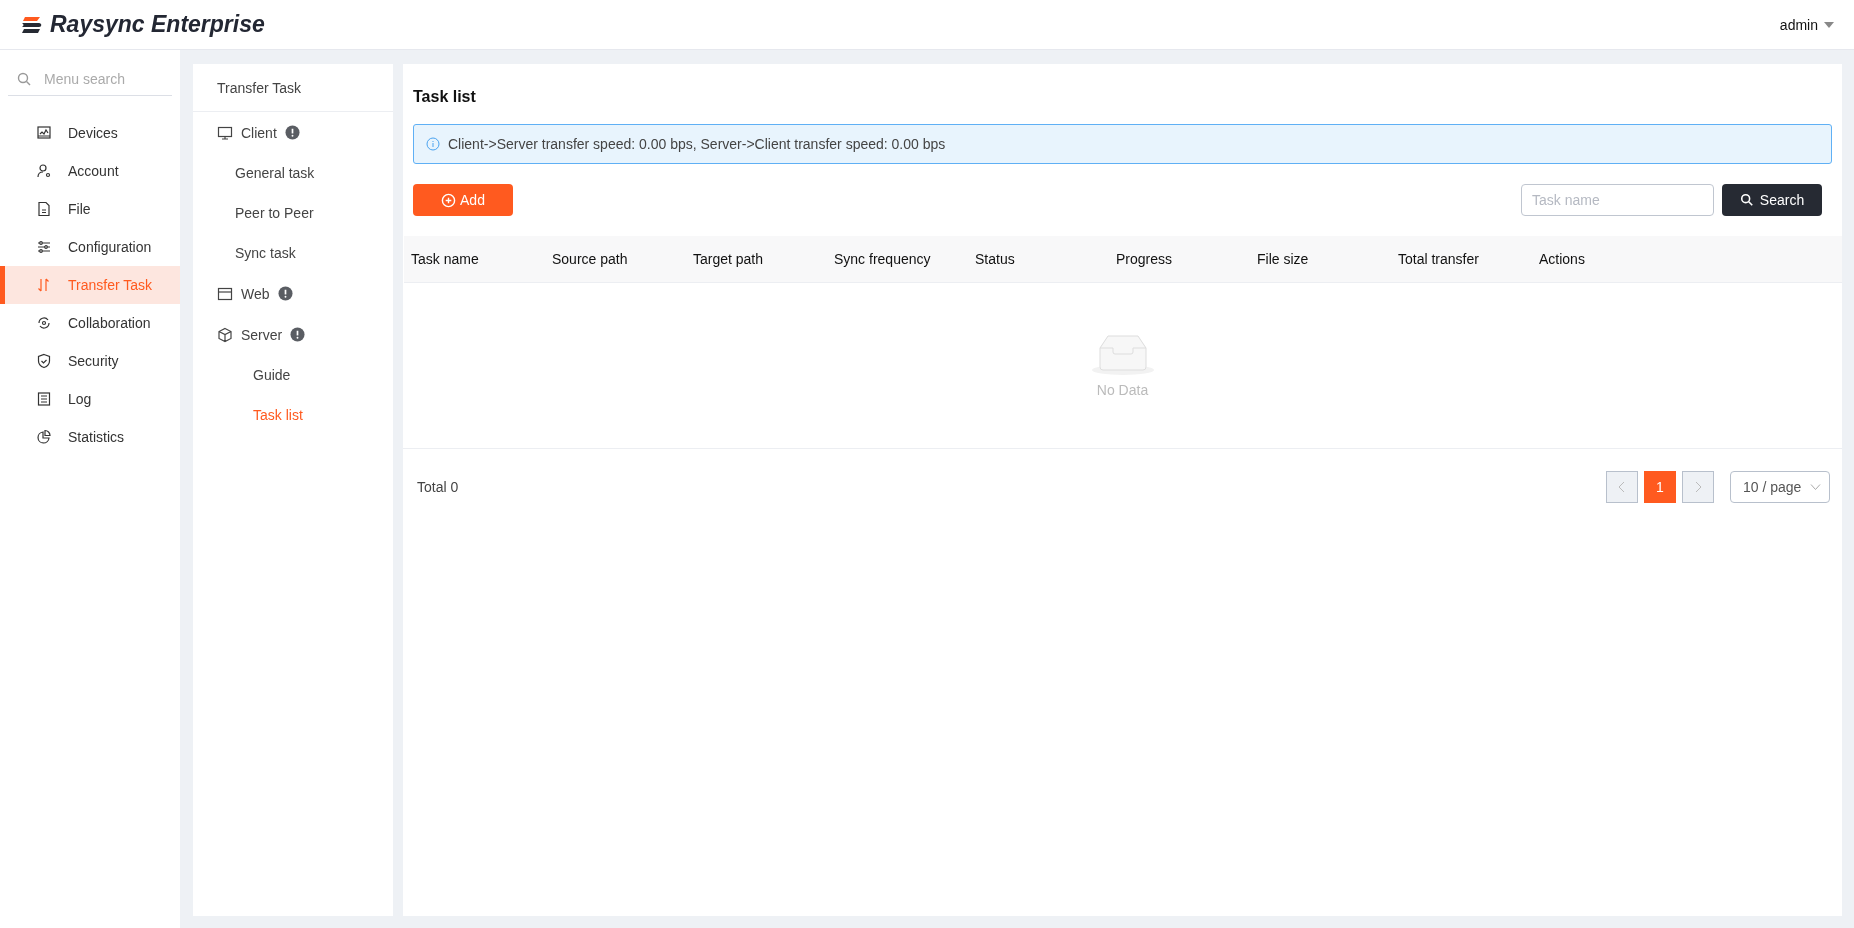 The image size is (1854, 928). Describe the element at coordinates (728, 259) in the screenshot. I see `column-header: Target path` at that location.